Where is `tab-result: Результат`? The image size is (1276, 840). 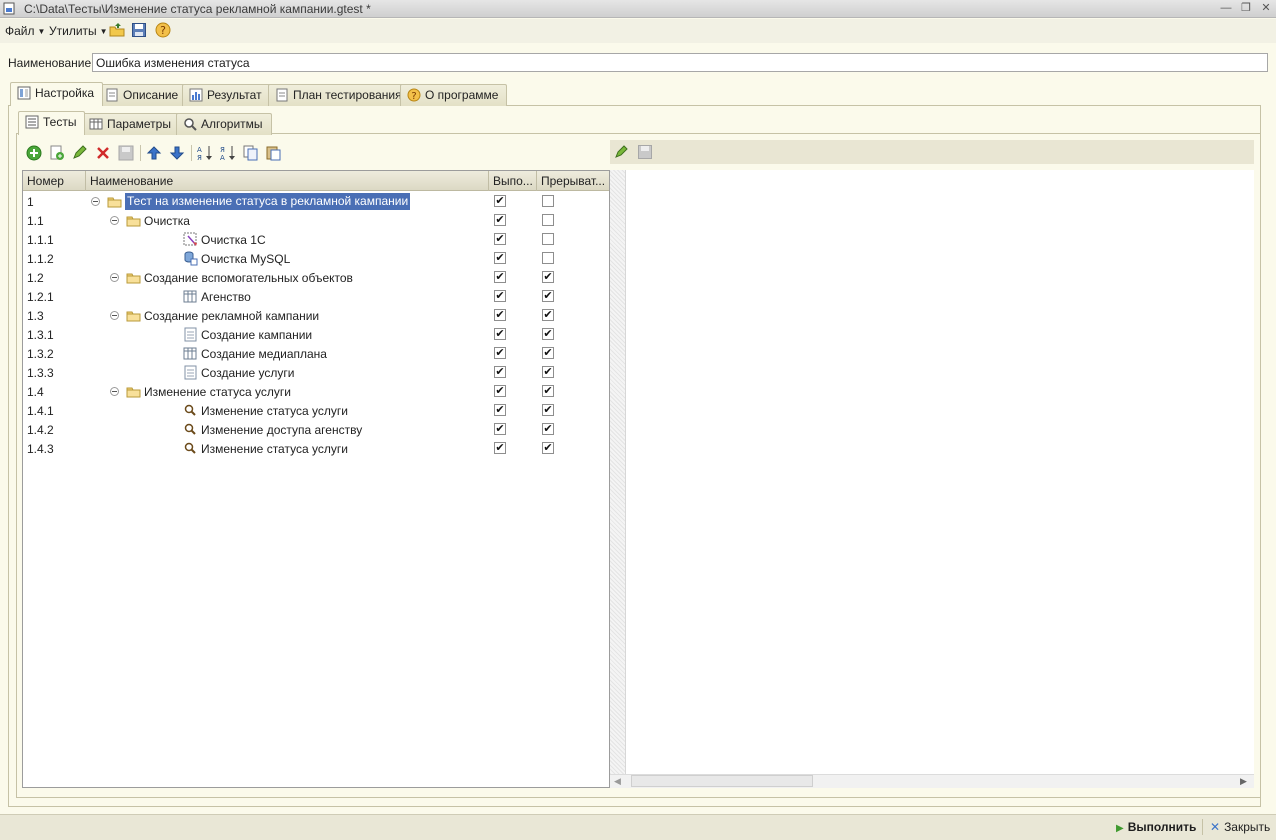
tab-result: Результат is located at coordinates (226, 95).